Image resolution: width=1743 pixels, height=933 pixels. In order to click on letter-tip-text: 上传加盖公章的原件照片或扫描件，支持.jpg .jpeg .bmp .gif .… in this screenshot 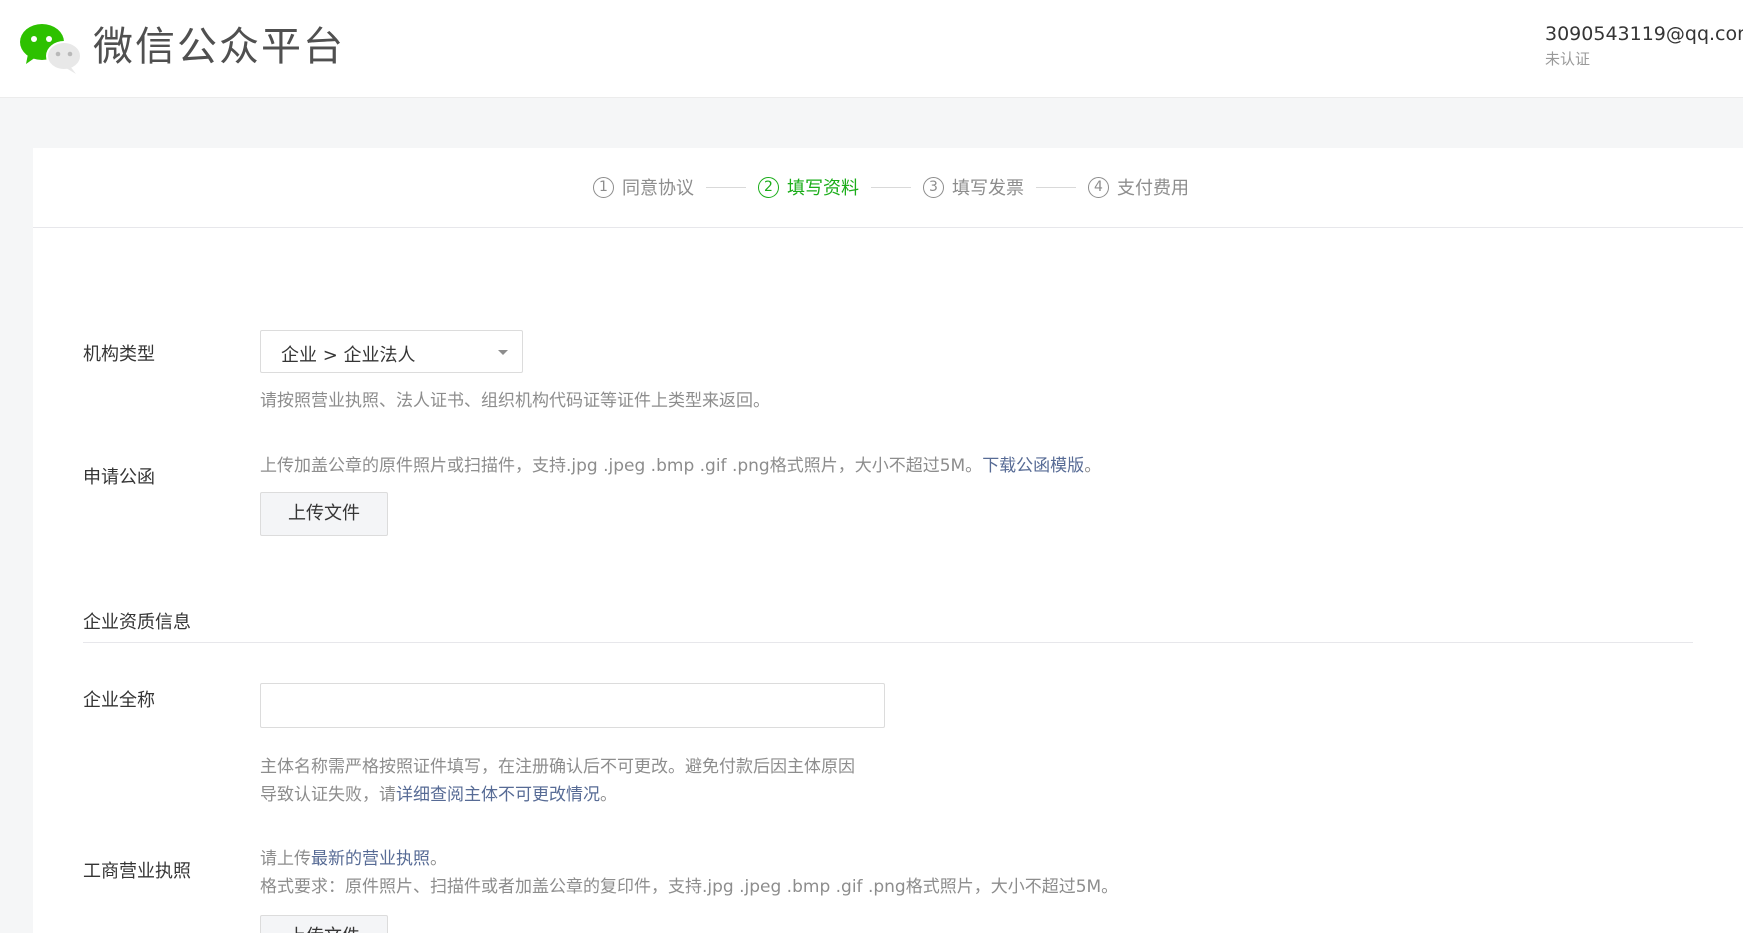, I will do `click(621, 466)`.